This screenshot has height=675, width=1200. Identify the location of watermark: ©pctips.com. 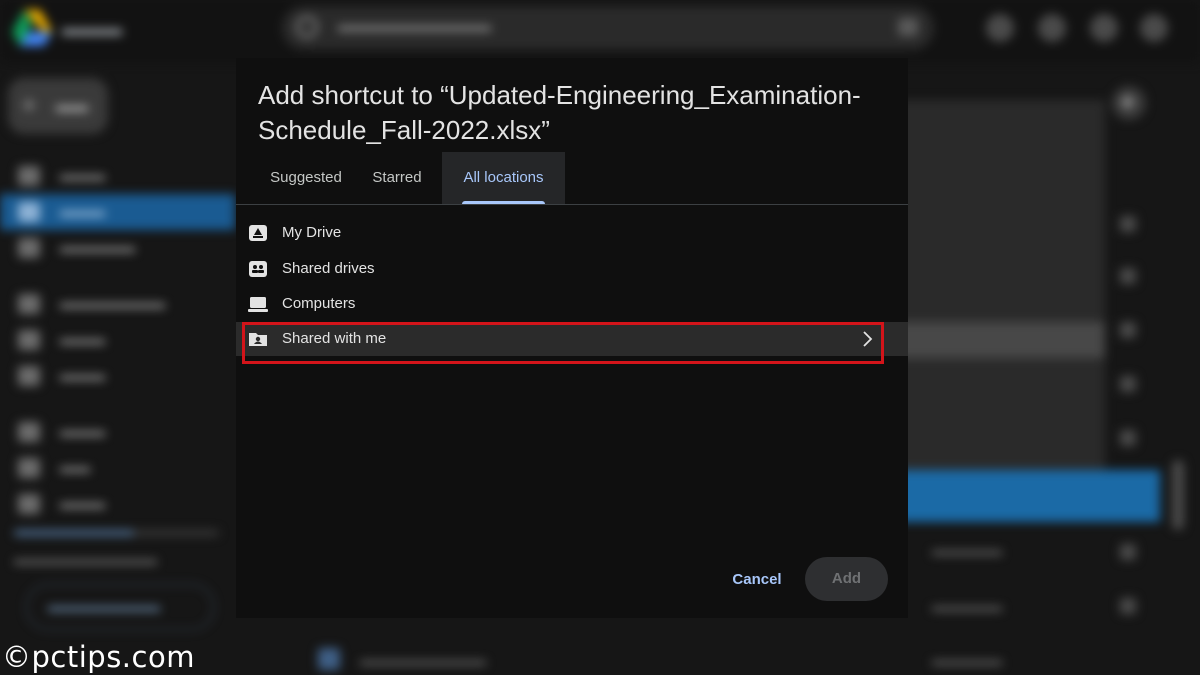
(98, 657).